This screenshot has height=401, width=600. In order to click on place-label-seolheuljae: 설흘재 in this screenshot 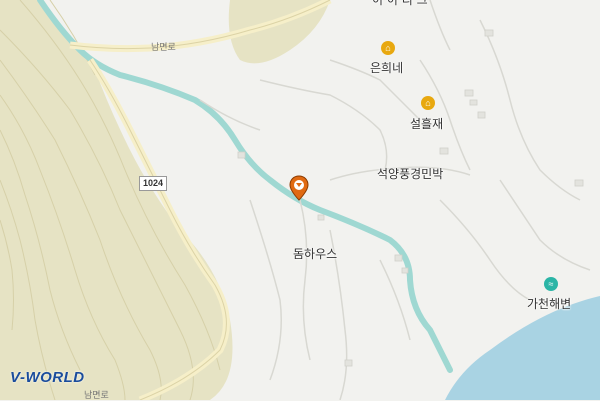, I will do `click(426, 123)`.